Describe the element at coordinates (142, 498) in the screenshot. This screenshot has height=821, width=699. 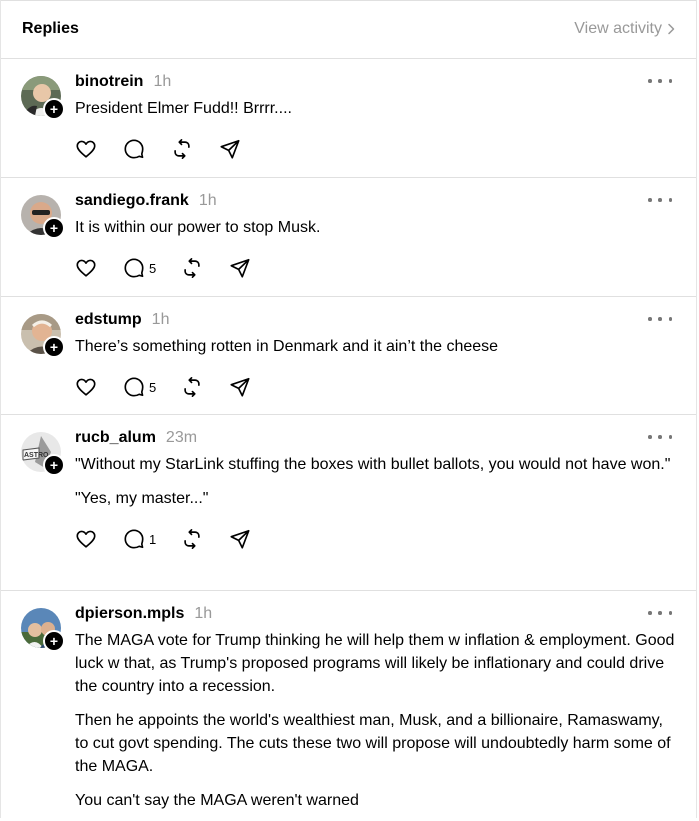
I see `reply-paragraph: "Yes, my master..."` at that location.